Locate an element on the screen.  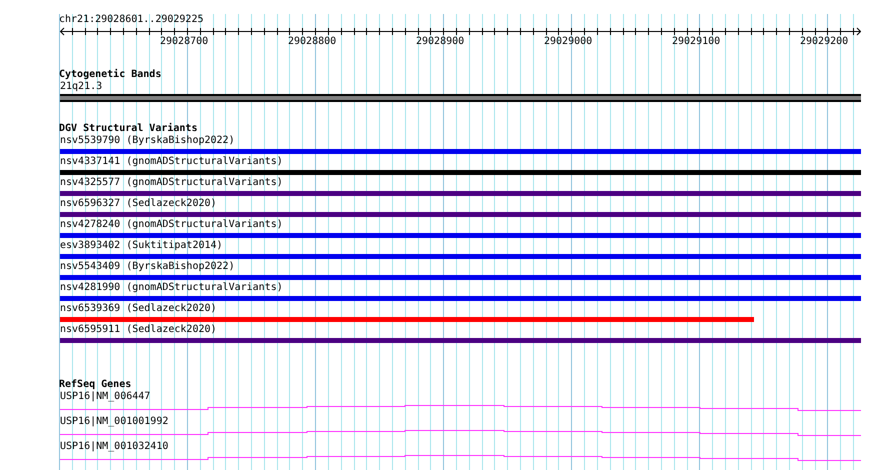
variant-label: nsv6539369 (Sedlazeck2020) is located at coordinates (138, 309).